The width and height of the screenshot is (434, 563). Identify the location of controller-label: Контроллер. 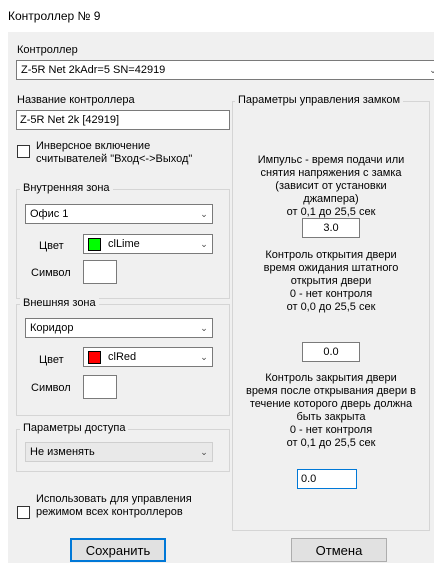
(47, 50).